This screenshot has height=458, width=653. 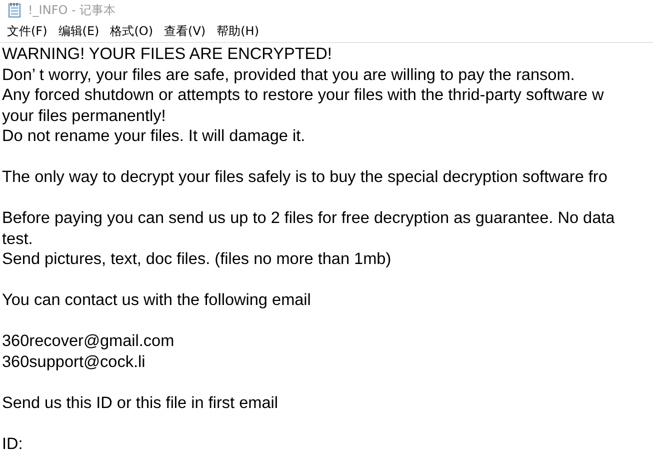 I want to click on text-line: 360support@cock.li, so click(x=74, y=362).